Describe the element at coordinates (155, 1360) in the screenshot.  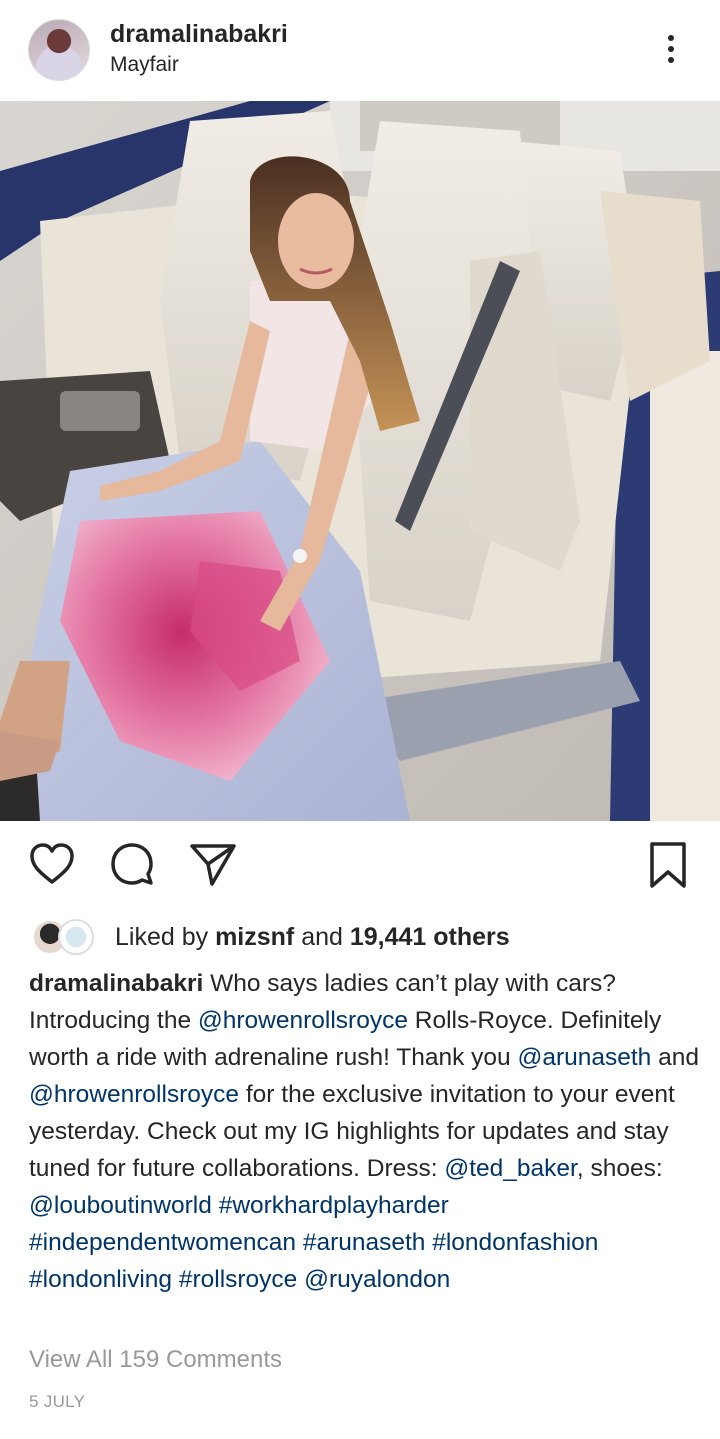
I see `view-all-comments: View All 159 Comments` at that location.